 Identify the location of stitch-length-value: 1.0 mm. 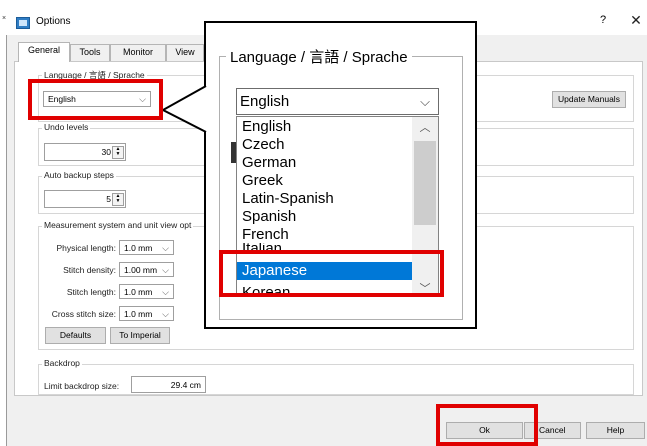
(138, 292).